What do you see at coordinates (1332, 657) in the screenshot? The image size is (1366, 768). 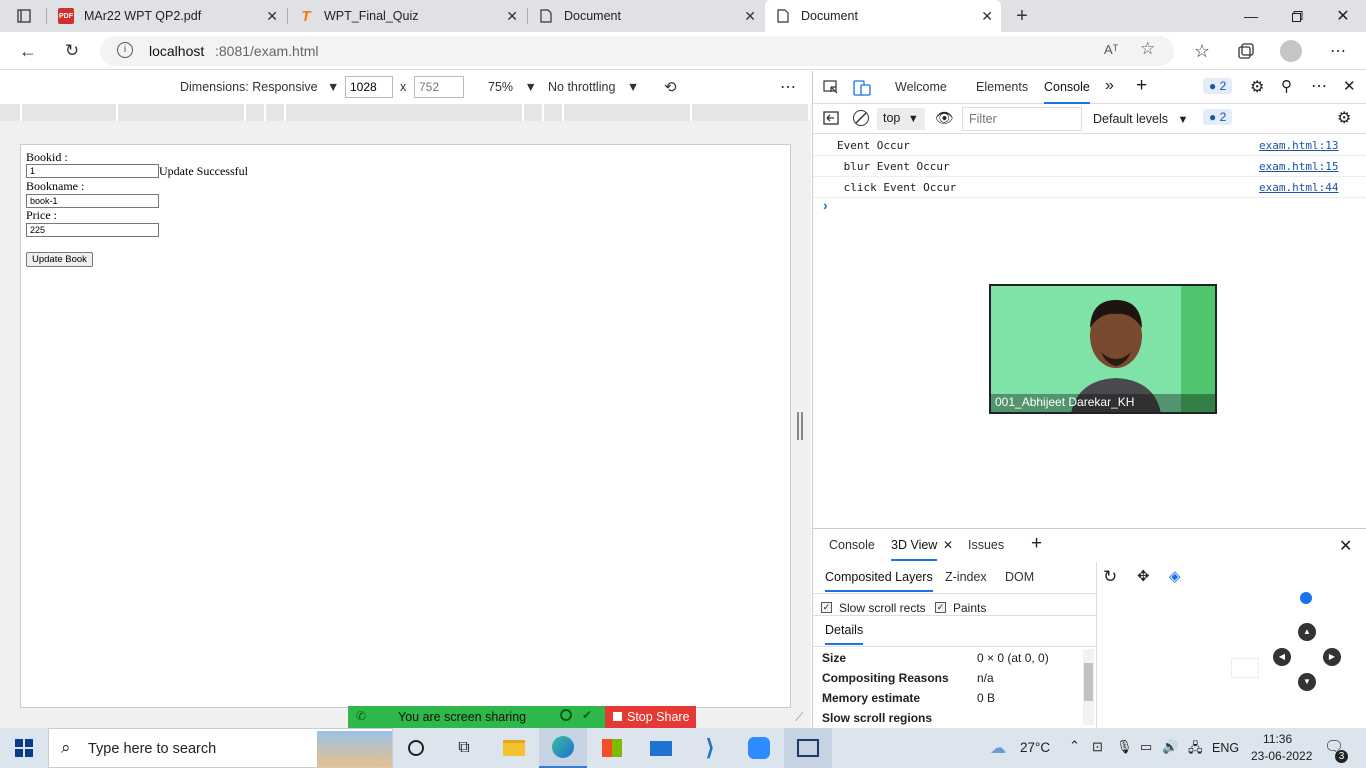 I see `pan-right-icon: ▶` at bounding box center [1332, 657].